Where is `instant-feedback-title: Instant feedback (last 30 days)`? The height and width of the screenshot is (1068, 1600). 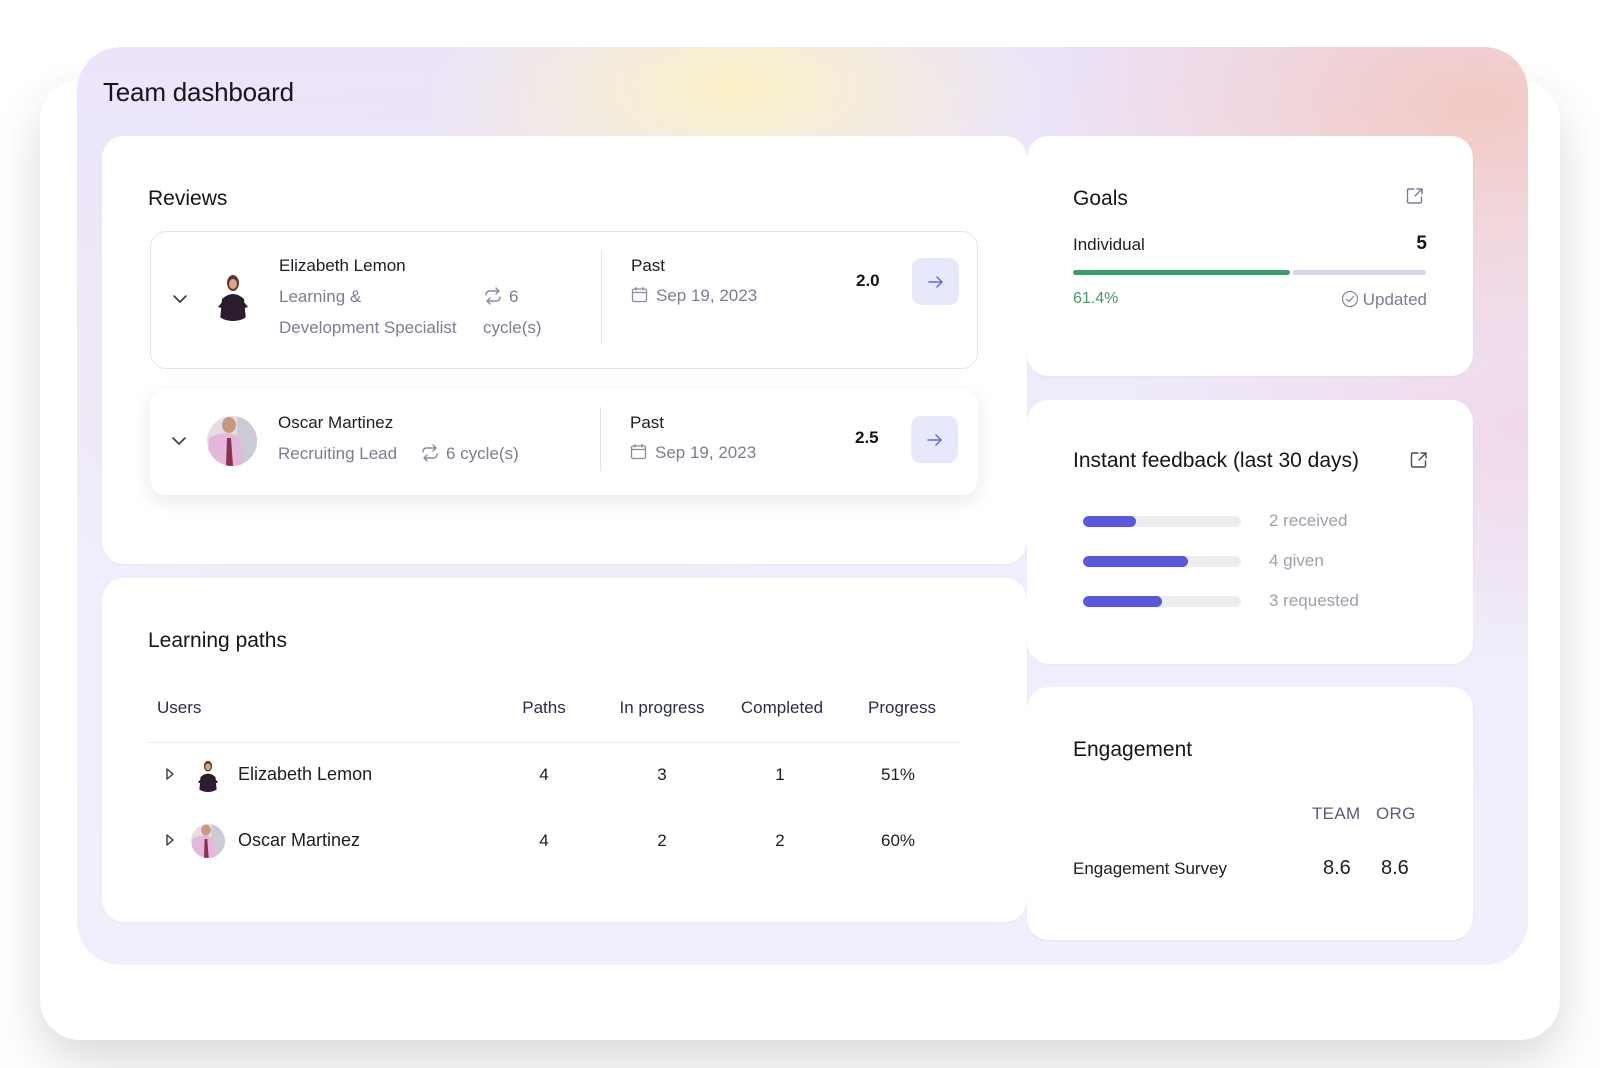
instant-feedback-title: Instant feedback (last 30 days) is located at coordinates (1216, 460).